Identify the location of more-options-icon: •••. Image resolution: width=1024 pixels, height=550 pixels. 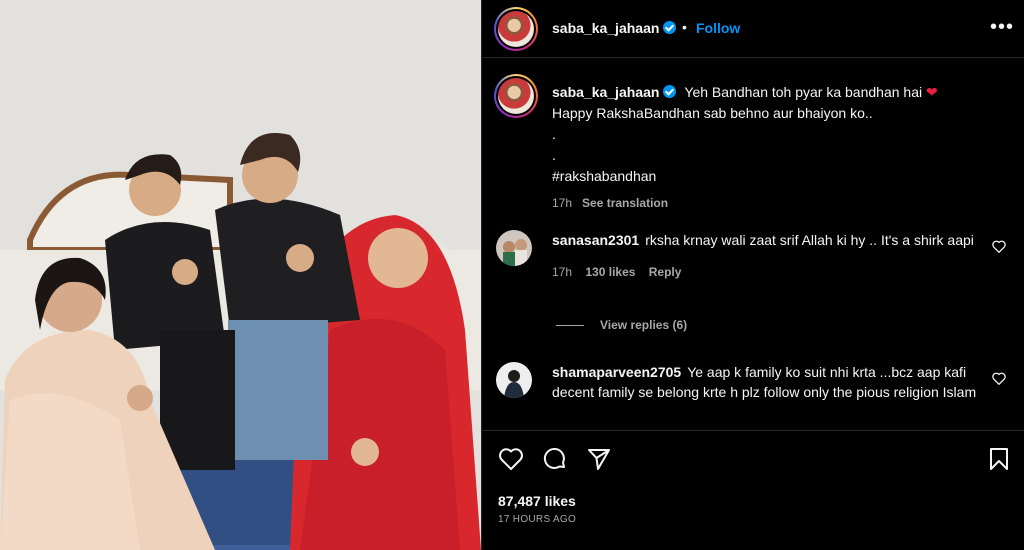
(1002, 27).